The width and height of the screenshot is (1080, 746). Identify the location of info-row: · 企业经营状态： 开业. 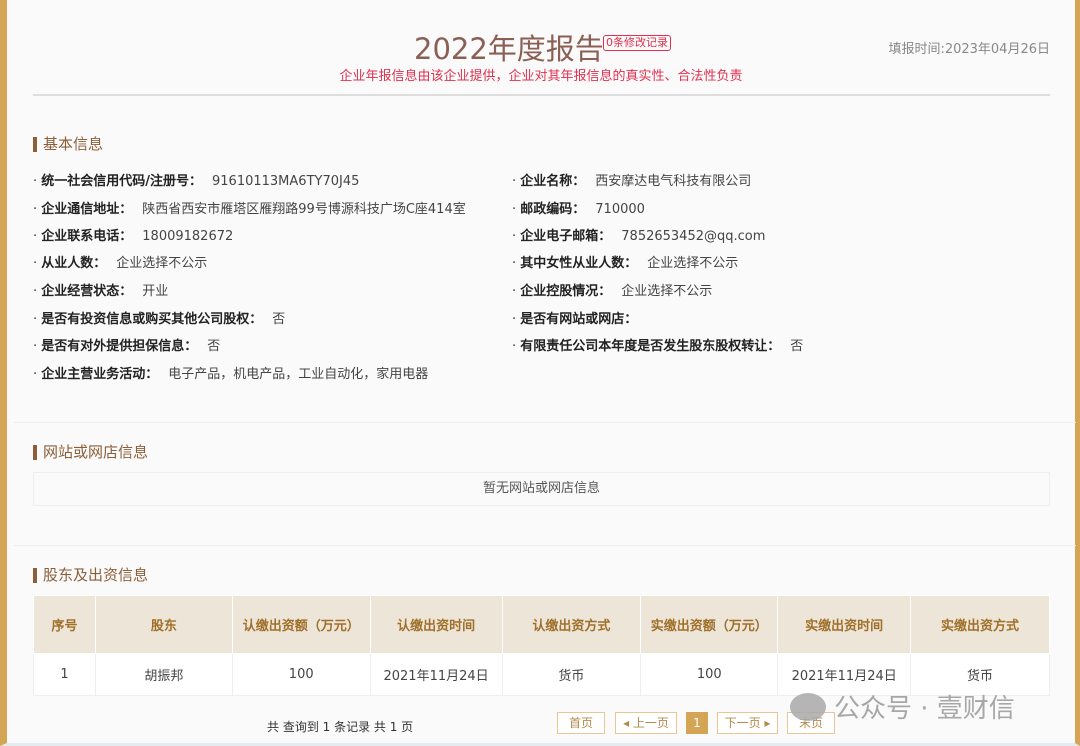
(100, 289).